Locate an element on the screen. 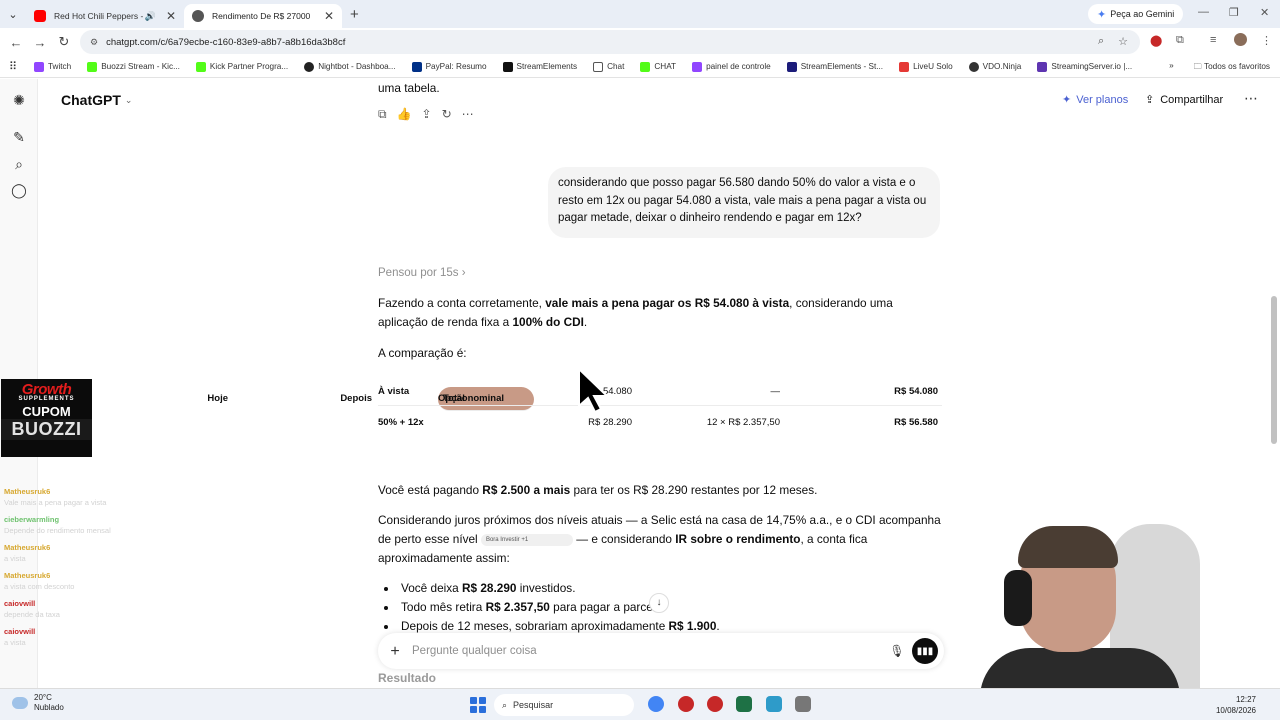 The image size is (1280, 720). voice-mode-button: ▮▮▮ is located at coordinates (925, 651).